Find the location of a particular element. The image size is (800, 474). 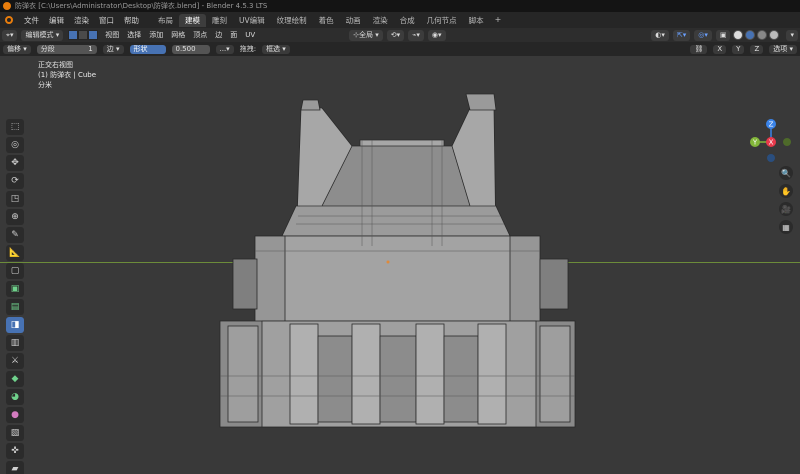

tab-scripting: 脚本 is located at coordinates (476, 20).